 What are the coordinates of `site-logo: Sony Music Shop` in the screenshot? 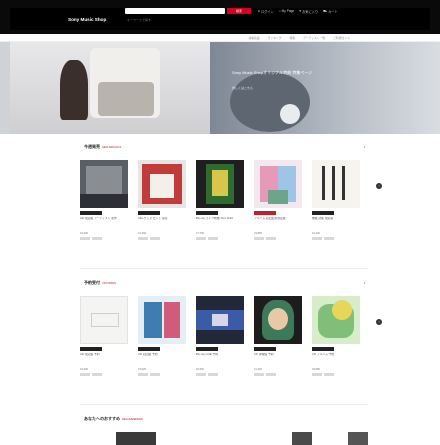 It's located at (87, 19).